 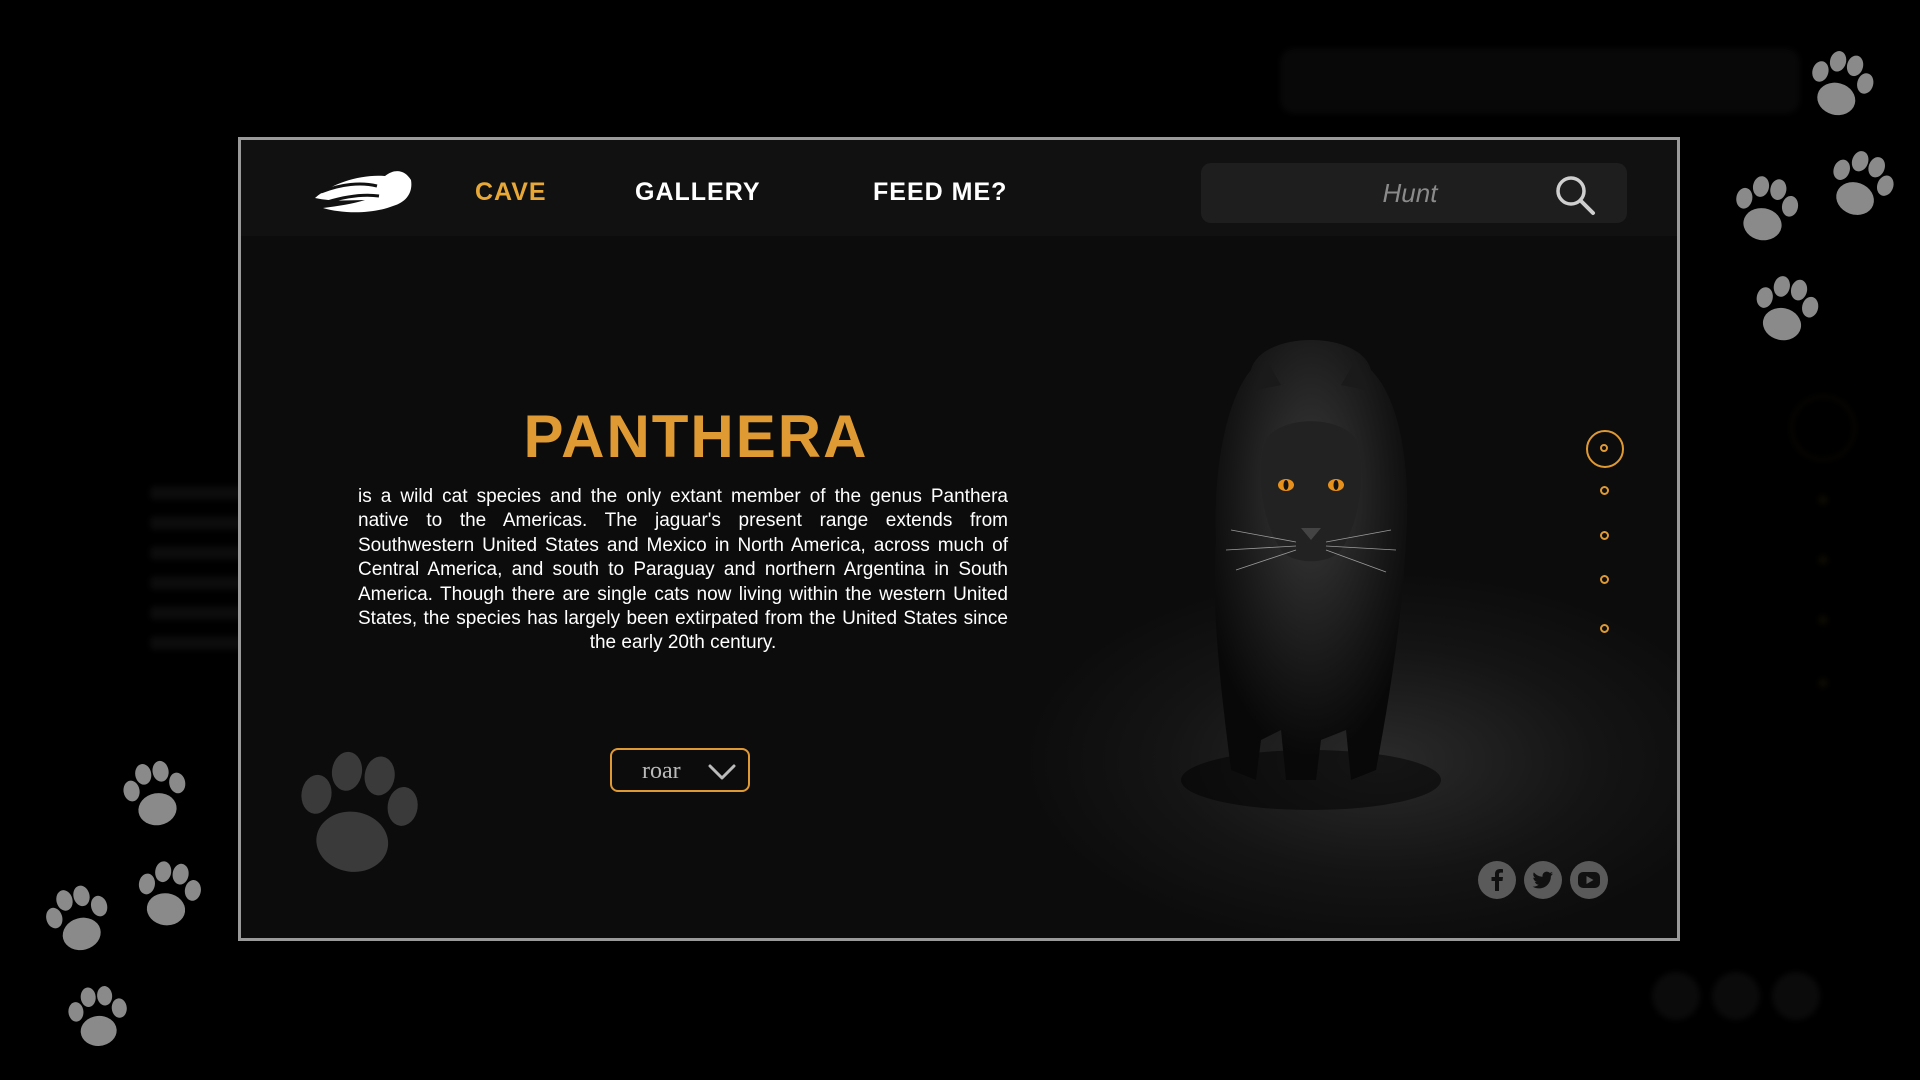 What do you see at coordinates (1540, 81) in the screenshot?
I see `bg-search-bar` at bounding box center [1540, 81].